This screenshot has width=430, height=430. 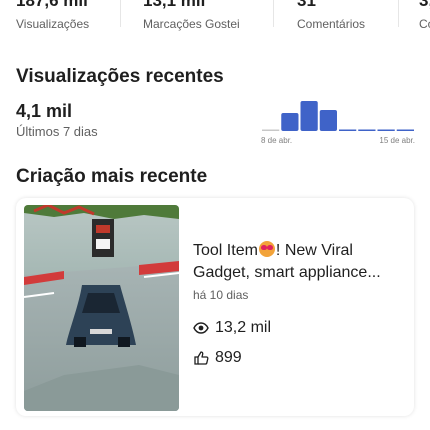 What do you see at coordinates (191, 24) in the screenshot?
I see `stat-label: Marcações Gostei` at bounding box center [191, 24].